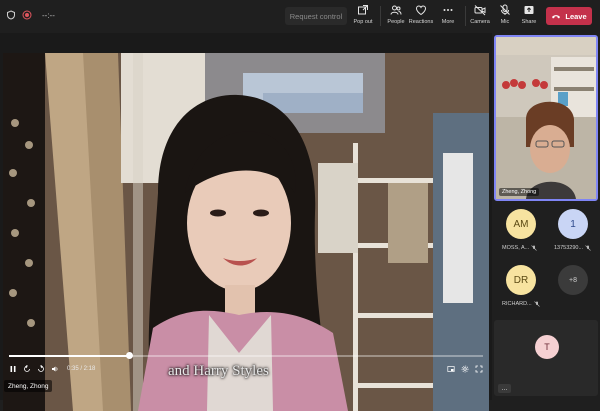  I want to click on forward-icon, so click(41, 369).